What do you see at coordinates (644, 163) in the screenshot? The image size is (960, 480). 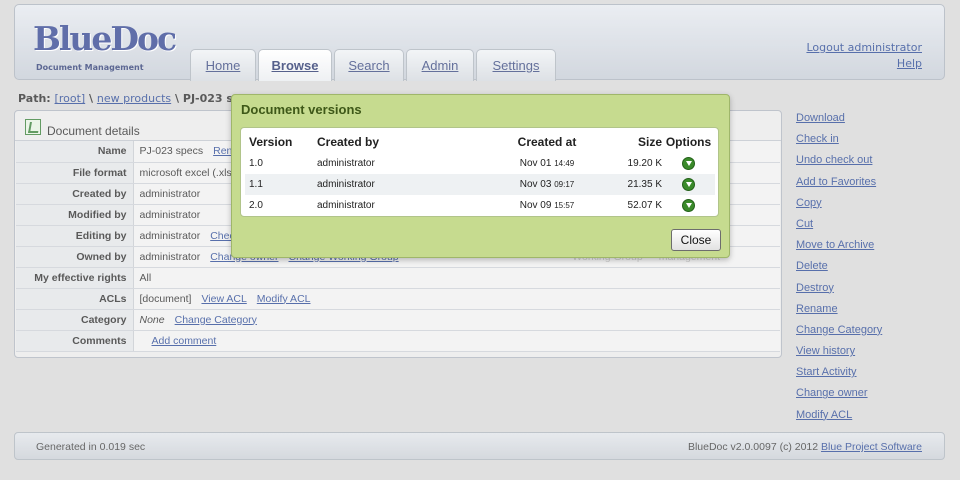 I see `size-cell: 19.20 K` at bounding box center [644, 163].